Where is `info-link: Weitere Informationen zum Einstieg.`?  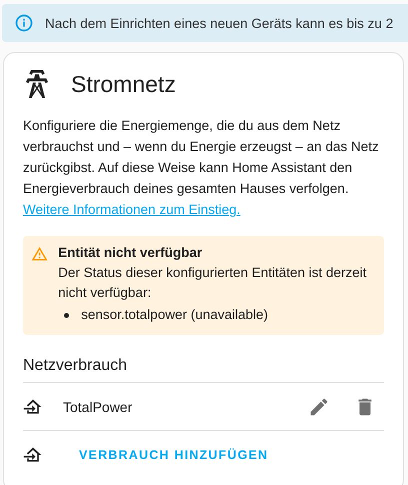
info-link: Weitere Informationen zum Einstieg. is located at coordinates (131, 209).